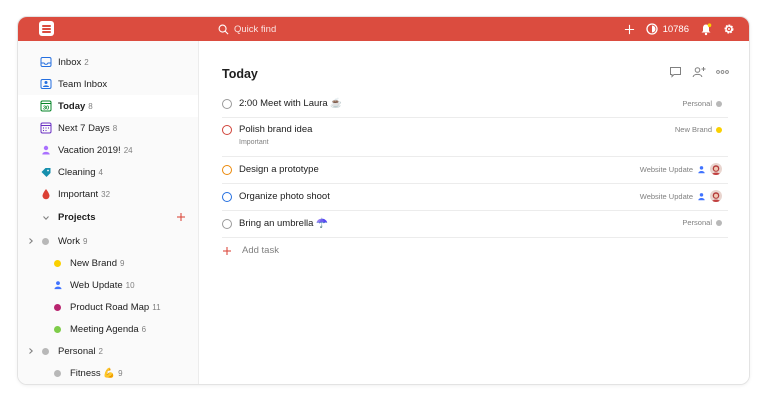 The width and height of the screenshot is (765, 400). What do you see at coordinates (46, 62) in the screenshot?
I see `inbox-icon` at bounding box center [46, 62].